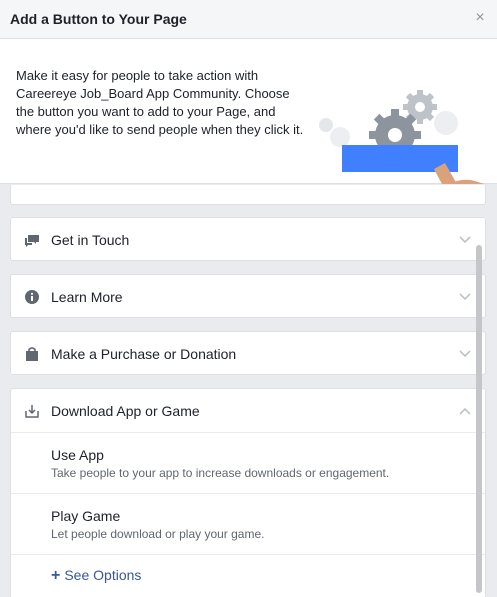 This screenshot has width=497, height=597. I want to click on chat-icon, so click(32, 241).